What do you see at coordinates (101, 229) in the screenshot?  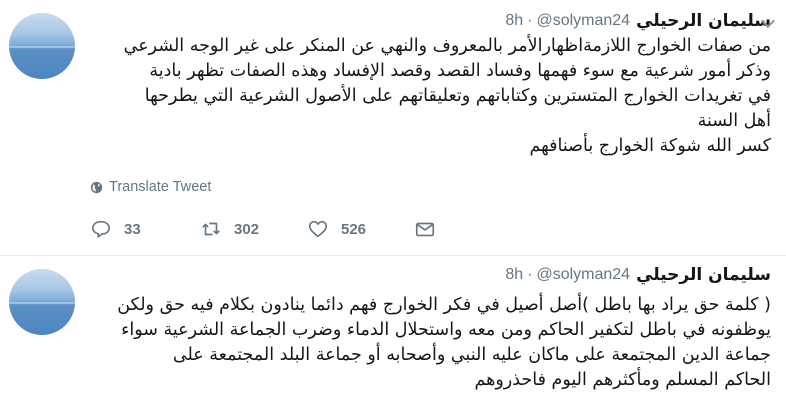 I see `reply-icon` at bounding box center [101, 229].